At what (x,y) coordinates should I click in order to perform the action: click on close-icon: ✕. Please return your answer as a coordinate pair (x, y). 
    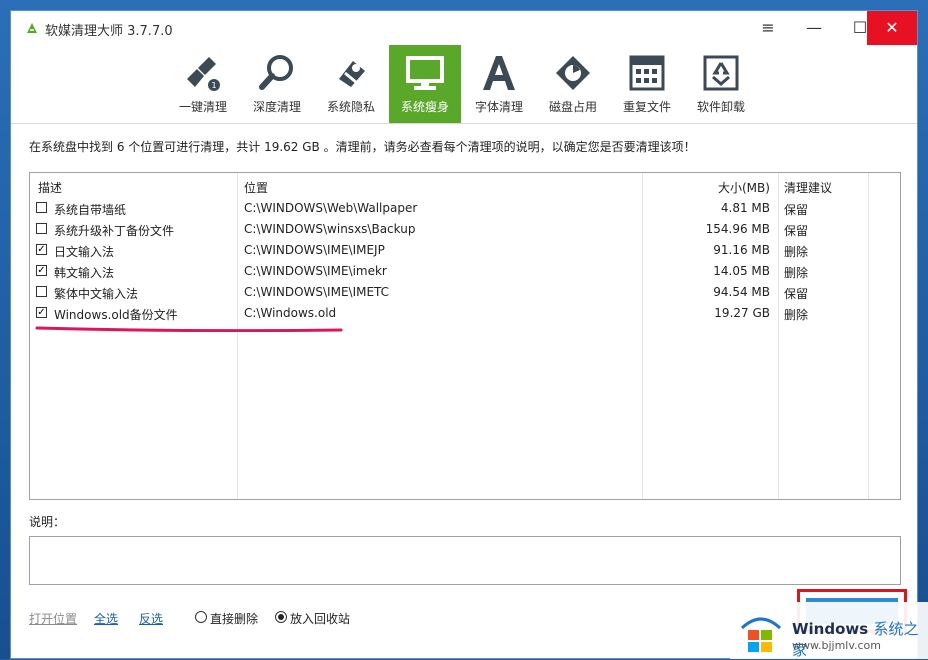
    Looking at the image, I should click on (892, 27).